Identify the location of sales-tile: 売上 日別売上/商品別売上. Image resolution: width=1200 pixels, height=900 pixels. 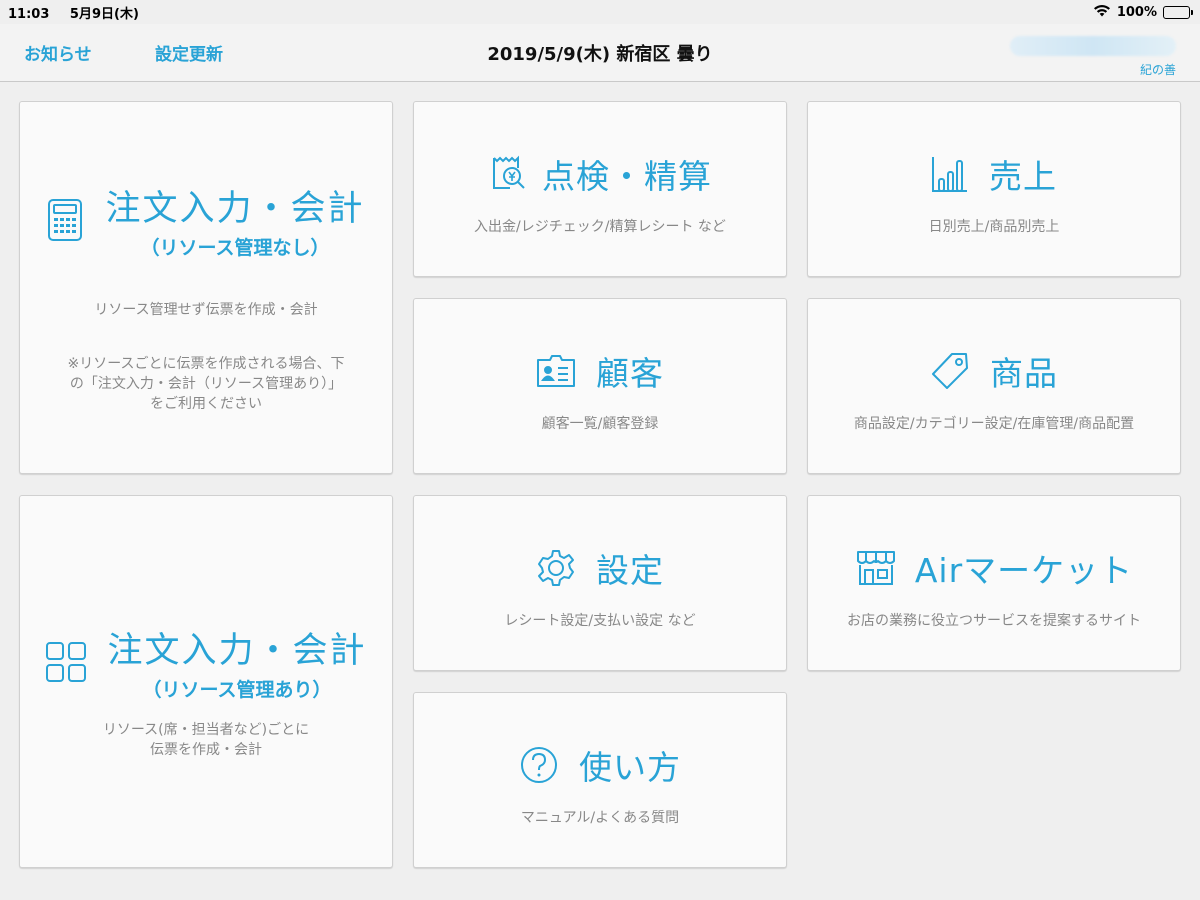
(994, 189).